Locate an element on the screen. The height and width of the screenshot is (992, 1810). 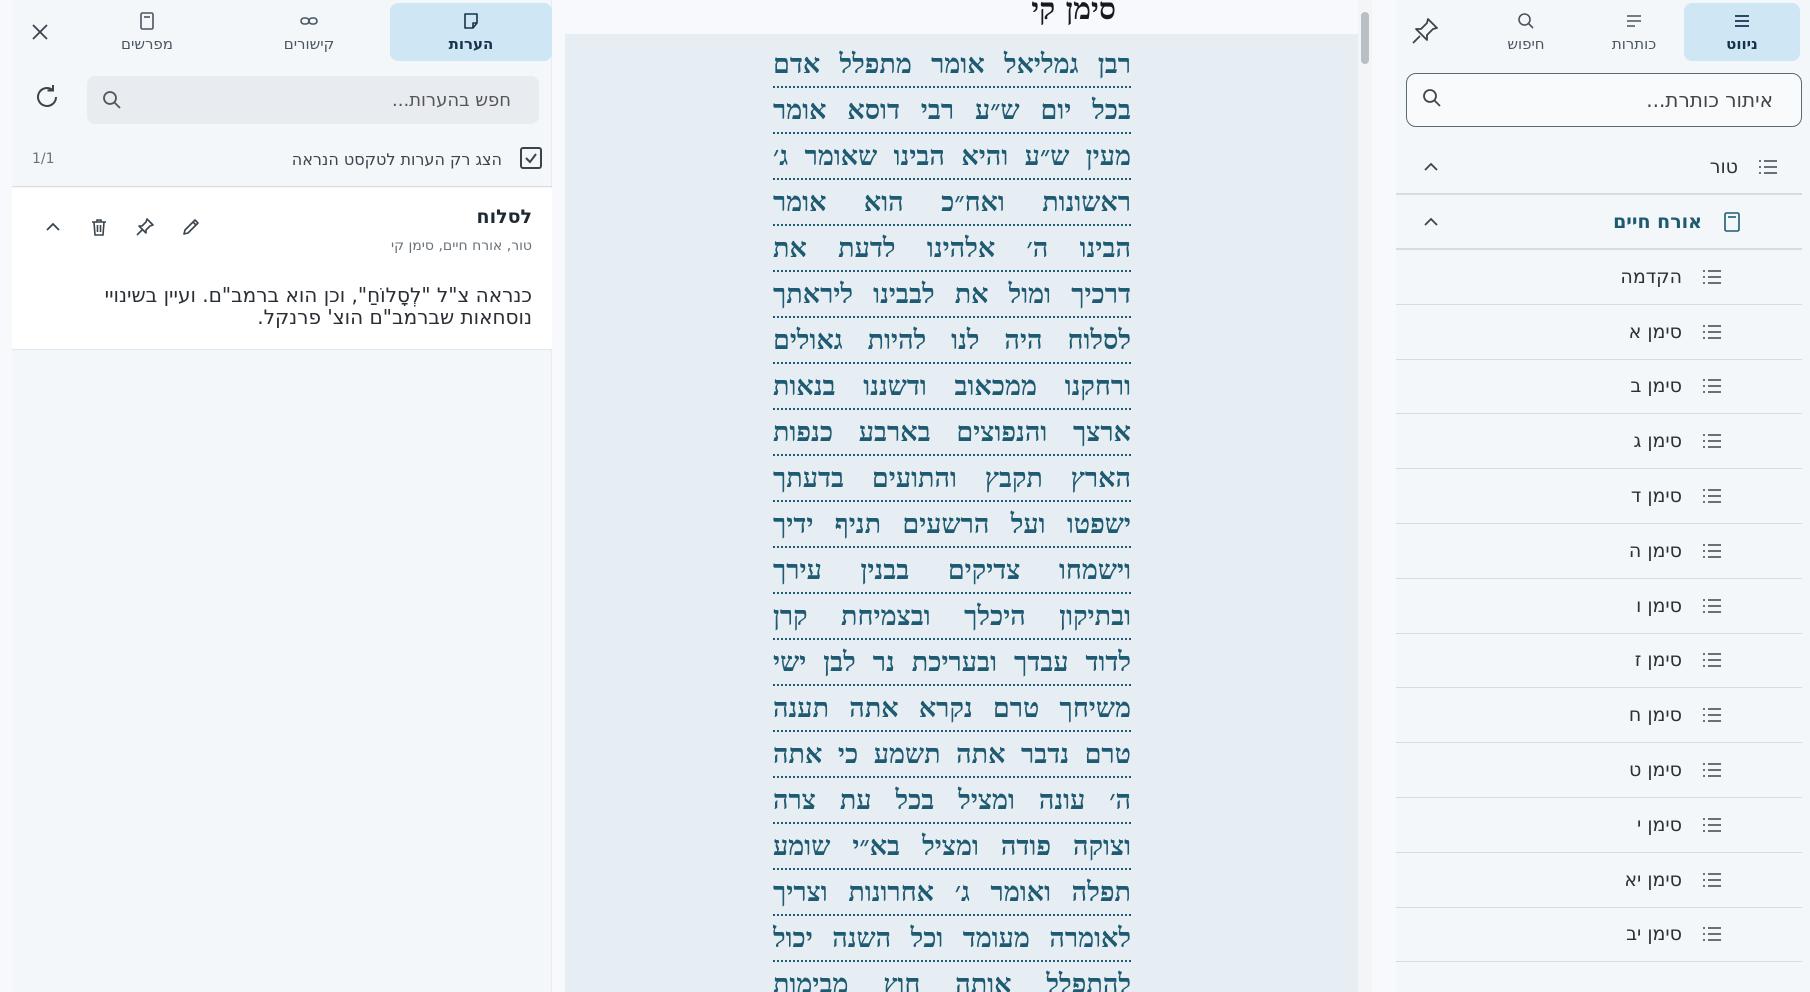
tree-item-root: טור is located at coordinates (1599, 167).